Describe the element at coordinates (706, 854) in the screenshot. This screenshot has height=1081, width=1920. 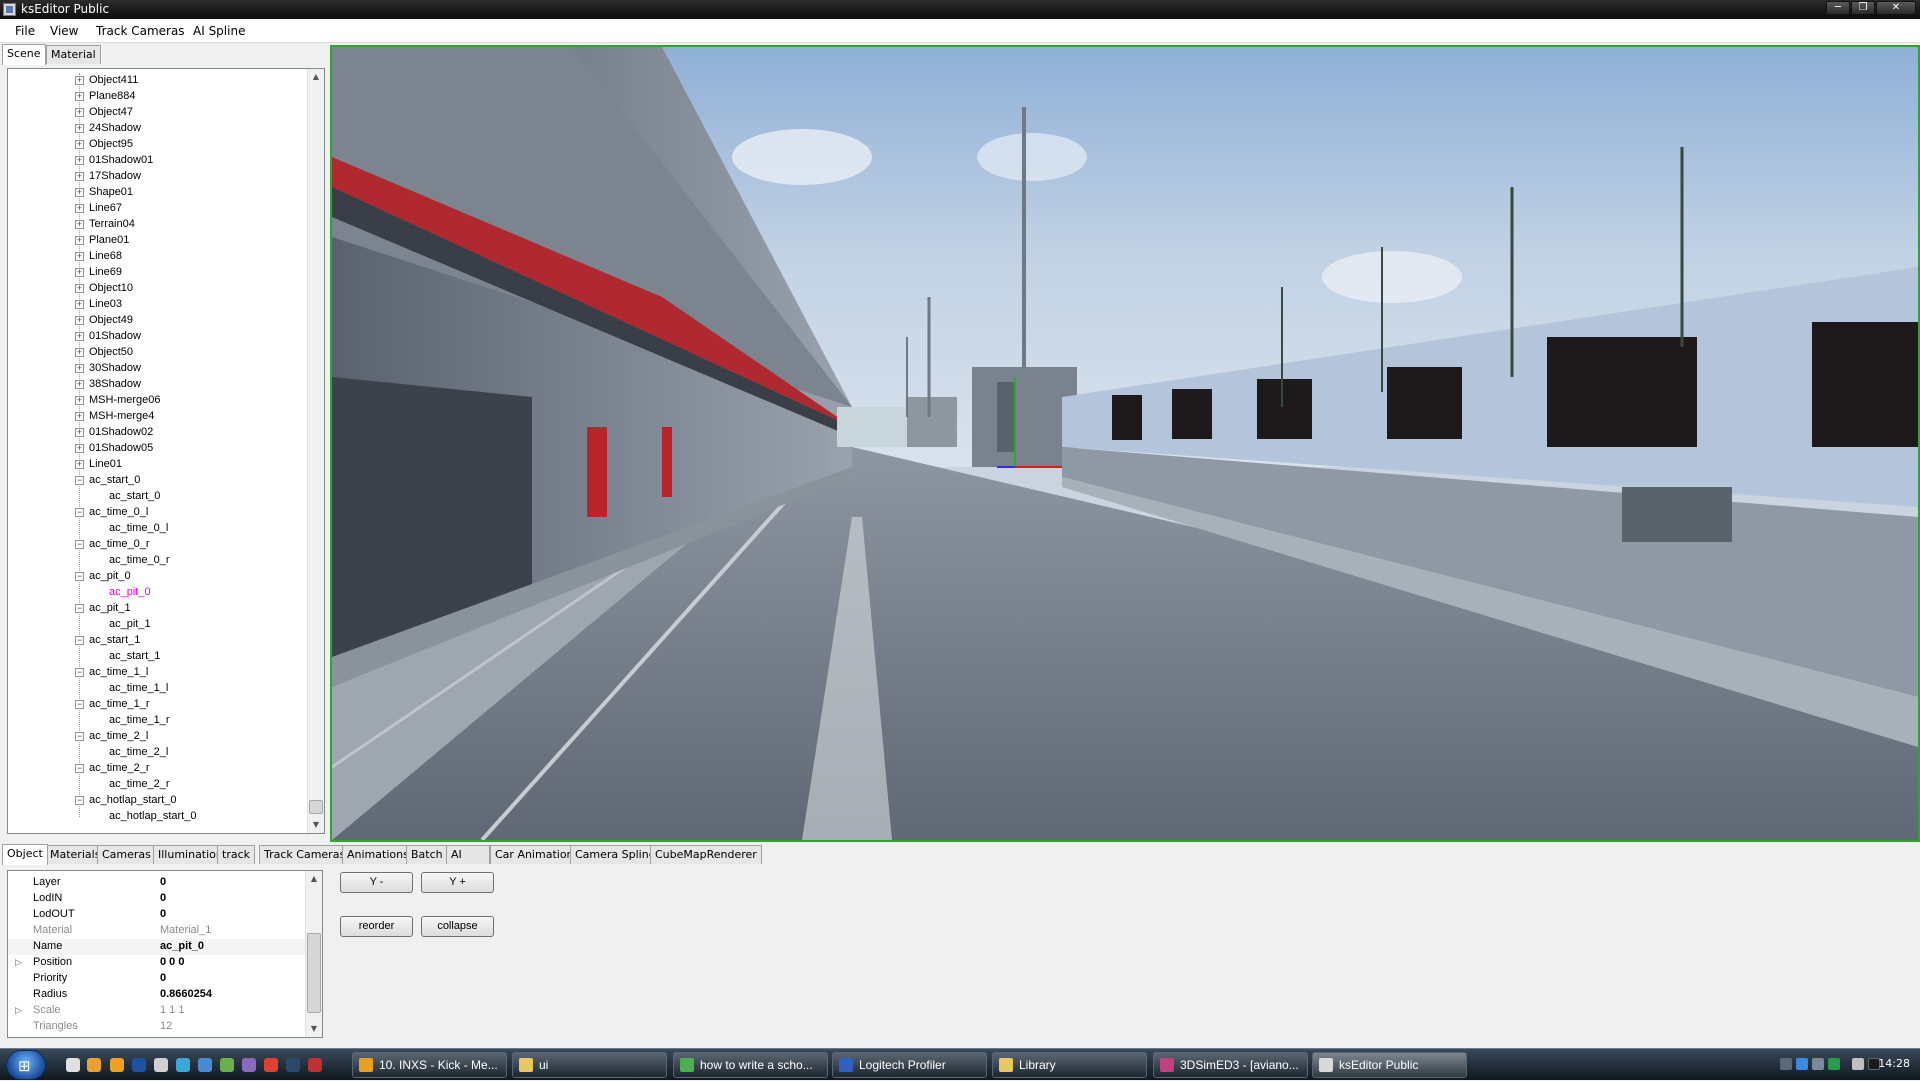
I see `tab-cubemaprenderer: CubeMapRenderer` at that location.